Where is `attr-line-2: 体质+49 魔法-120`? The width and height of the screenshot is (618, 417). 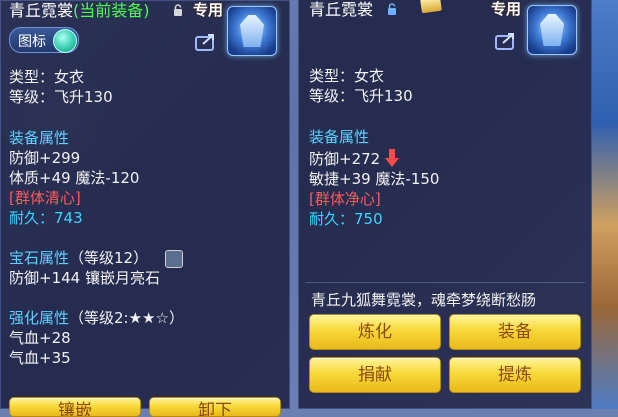 attr-line-2: 体质+49 魔法-120 is located at coordinates (74, 178).